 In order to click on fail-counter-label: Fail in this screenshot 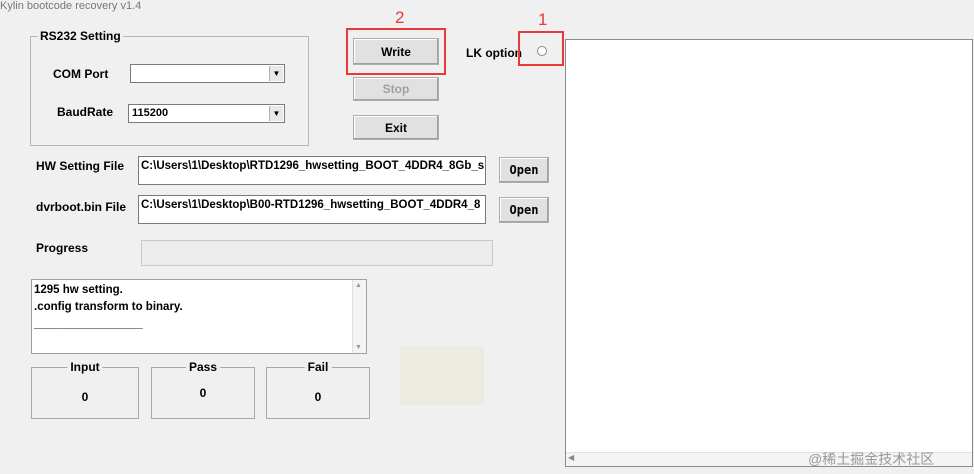, I will do `click(318, 367)`.